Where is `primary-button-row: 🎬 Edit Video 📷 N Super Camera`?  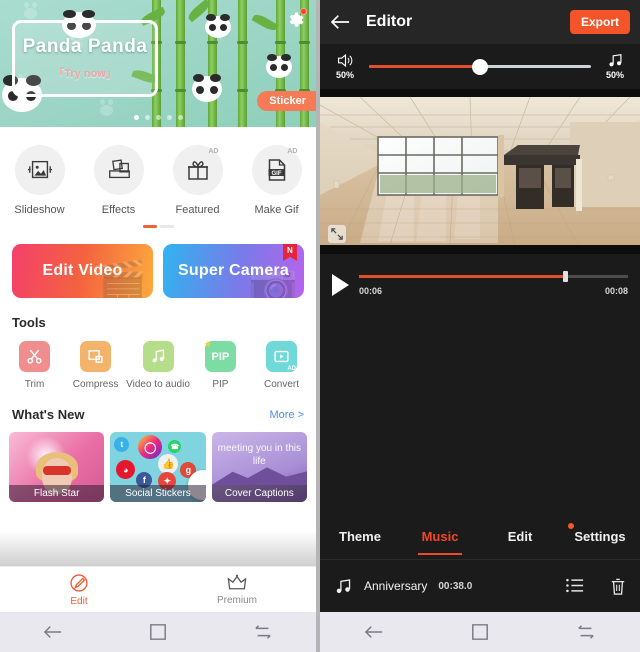 primary-button-row: 🎬 Edit Video 📷 N Super Camera is located at coordinates (158, 263).